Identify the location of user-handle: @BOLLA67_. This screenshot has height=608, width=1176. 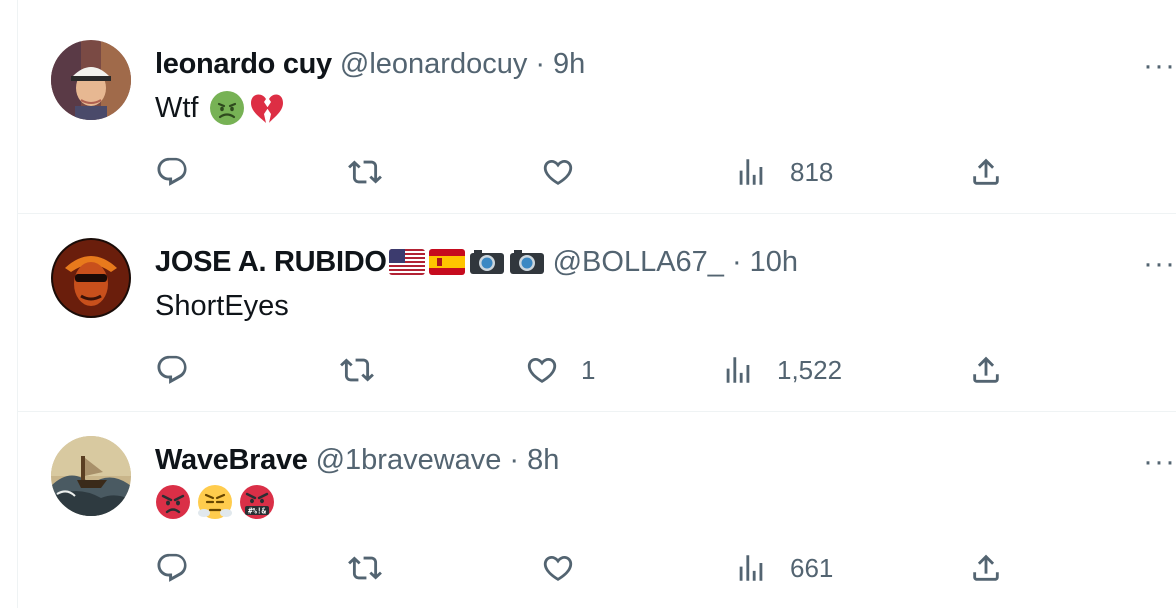
(638, 262).